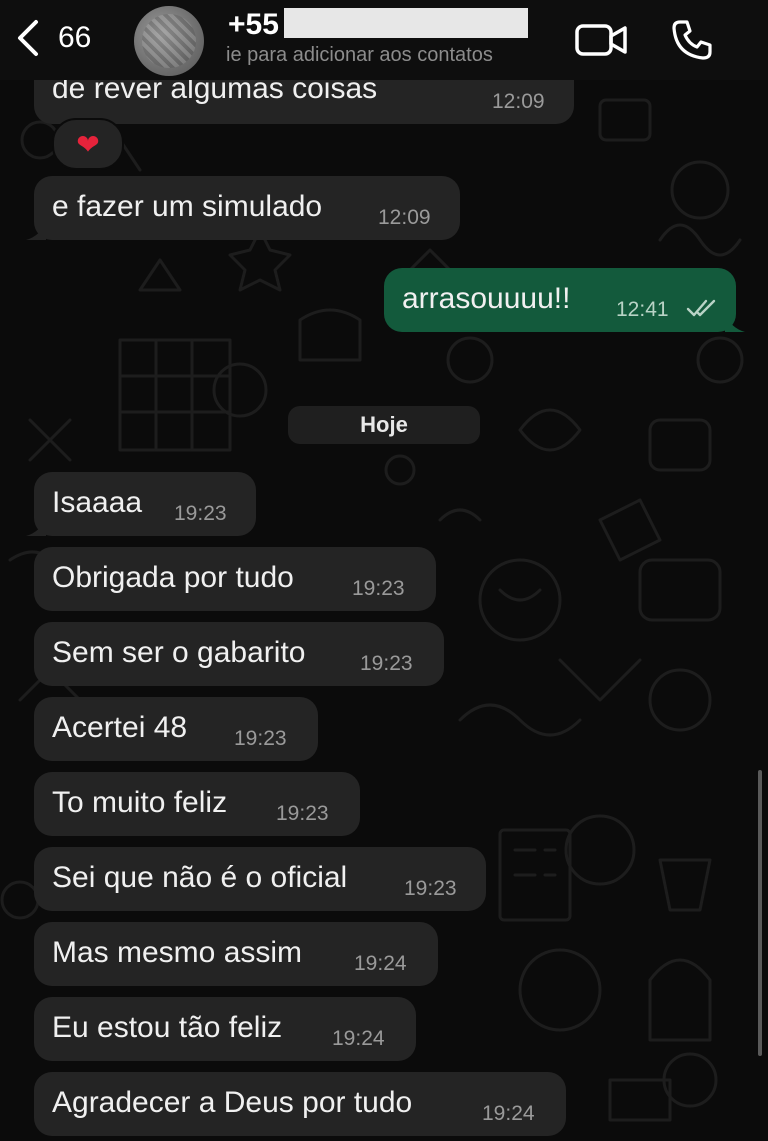 The height and width of the screenshot is (1141, 768). I want to click on voice-call-button, so click(692, 40).